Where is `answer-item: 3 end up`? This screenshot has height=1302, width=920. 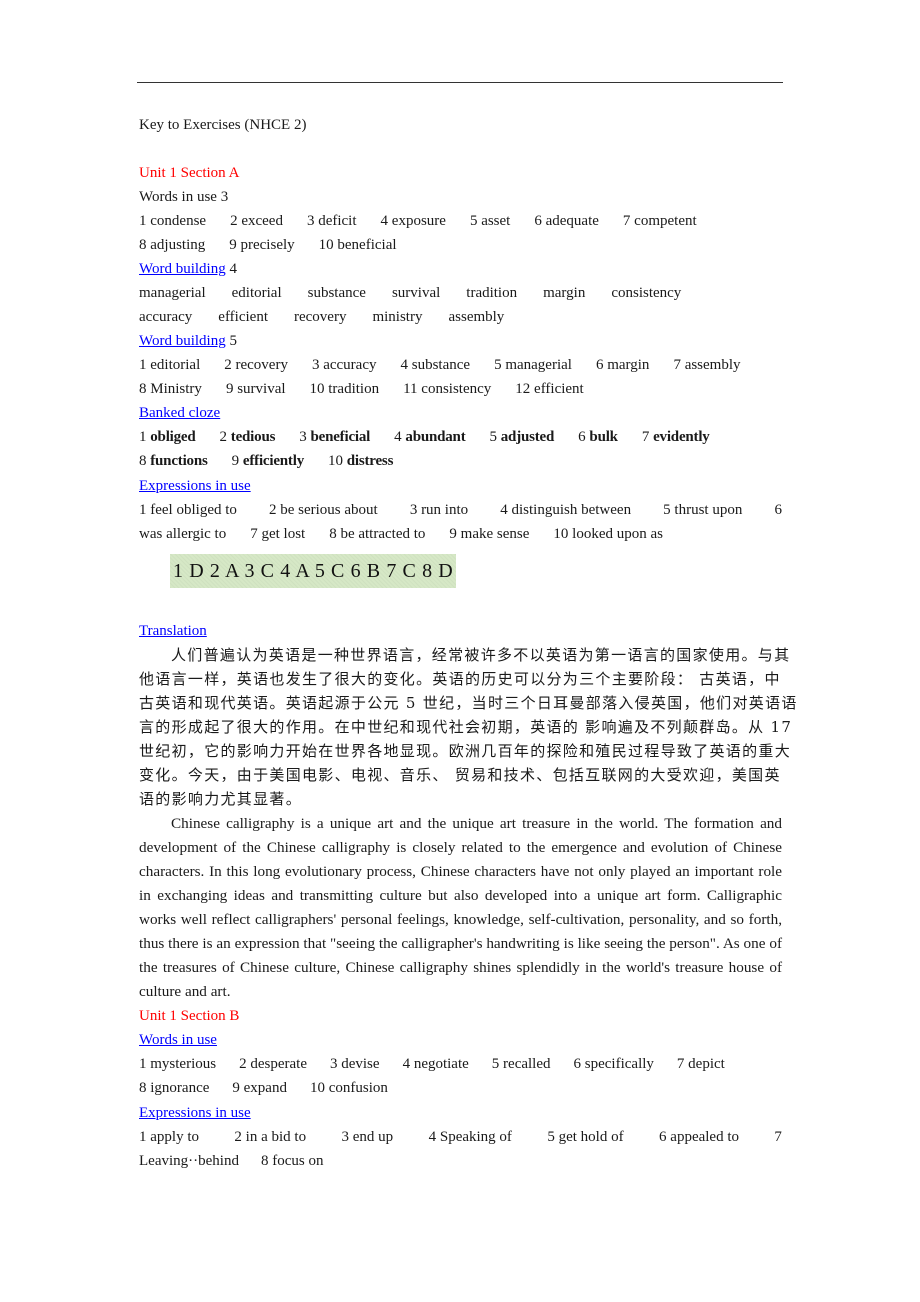 answer-item: 3 end up is located at coordinates (367, 1137).